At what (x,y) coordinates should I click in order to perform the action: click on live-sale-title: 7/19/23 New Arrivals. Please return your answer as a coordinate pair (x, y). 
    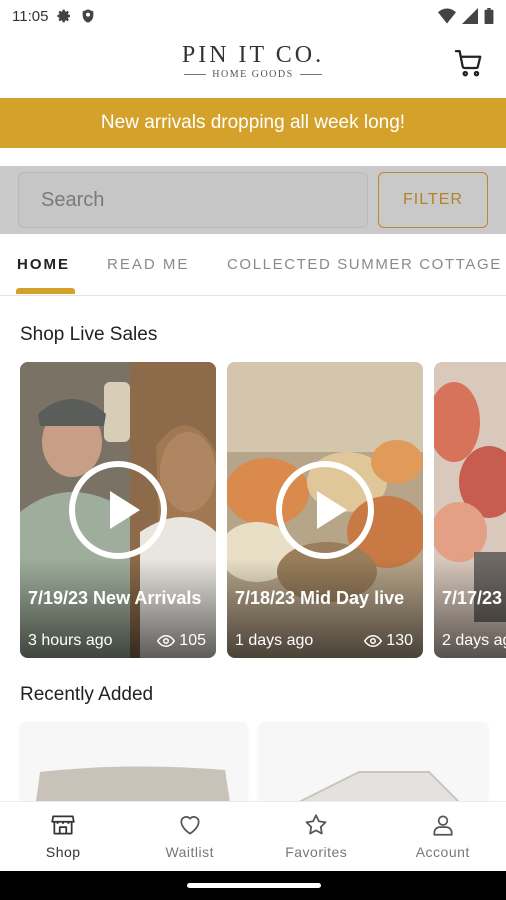
    Looking at the image, I should click on (115, 598).